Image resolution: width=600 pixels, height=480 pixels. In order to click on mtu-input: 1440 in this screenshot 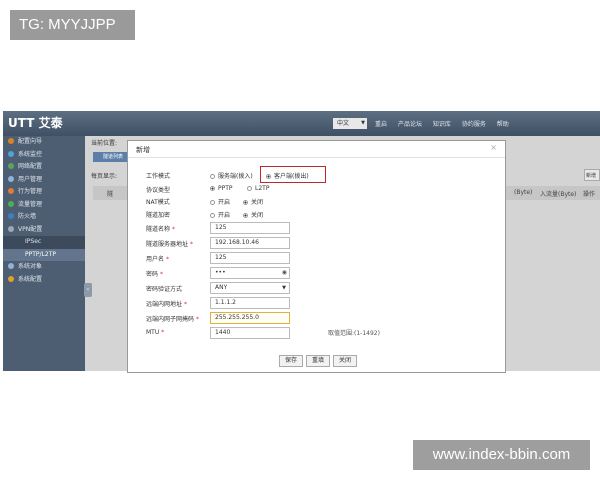, I will do `click(250, 333)`.